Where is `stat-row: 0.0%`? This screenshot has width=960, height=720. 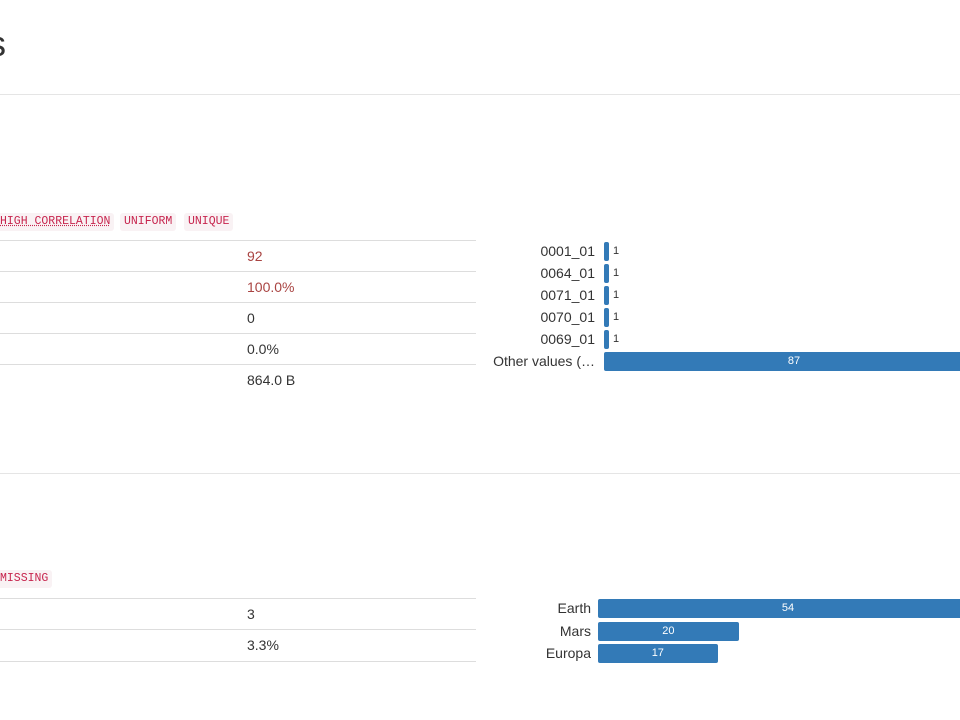
stat-row: 0.0% is located at coordinates (238, 349).